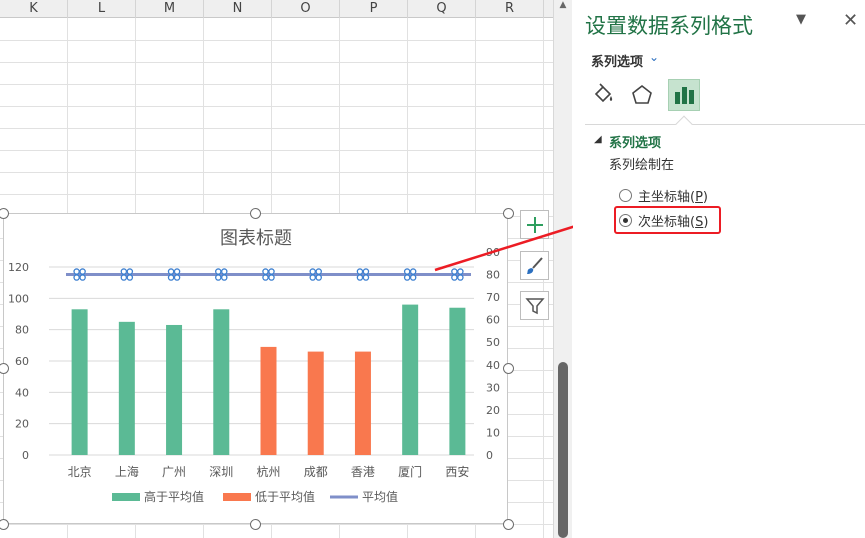  What do you see at coordinates (850, 20) in the screenshot?
I see `close-icon: ✕` at bounding box center [850, 20].